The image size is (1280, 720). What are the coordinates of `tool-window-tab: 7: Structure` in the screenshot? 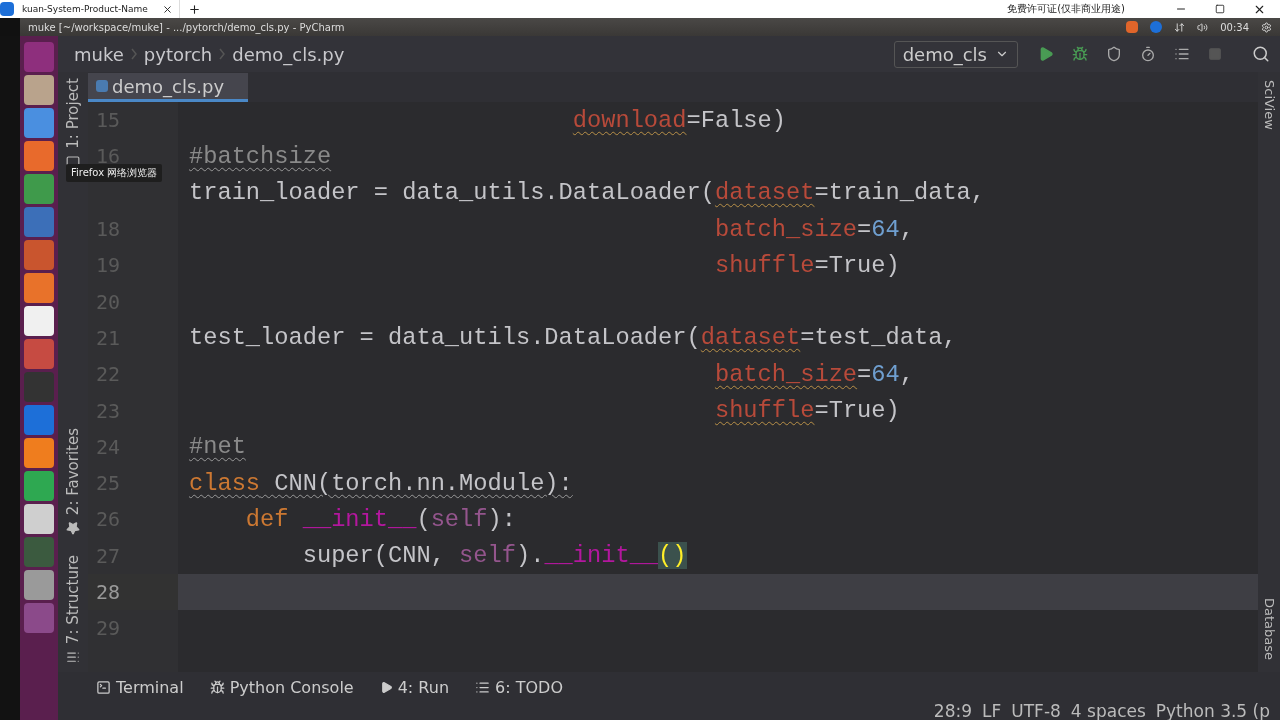 It's located at (73, 609).